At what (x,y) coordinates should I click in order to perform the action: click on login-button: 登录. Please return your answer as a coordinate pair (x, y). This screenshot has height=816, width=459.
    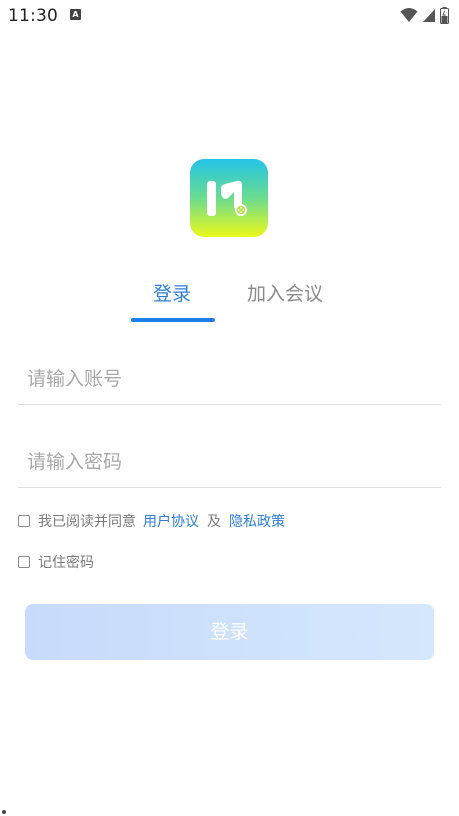
    Looking at the image, I should click on (229, 632).